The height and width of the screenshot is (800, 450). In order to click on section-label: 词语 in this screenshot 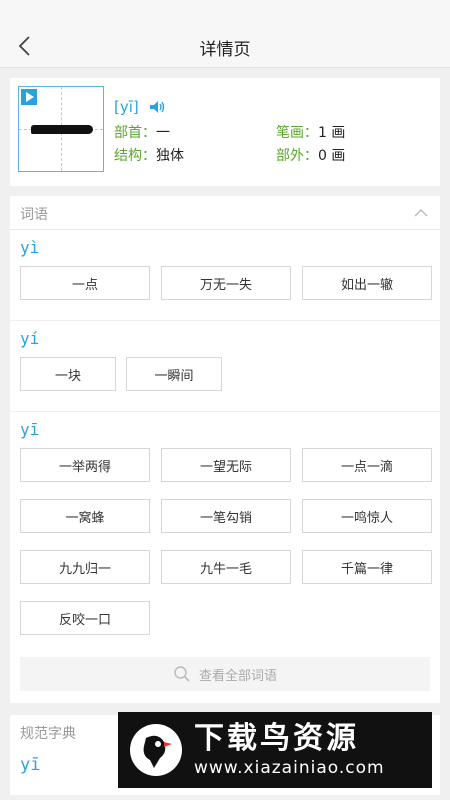, I will do `click(34, 215)`.